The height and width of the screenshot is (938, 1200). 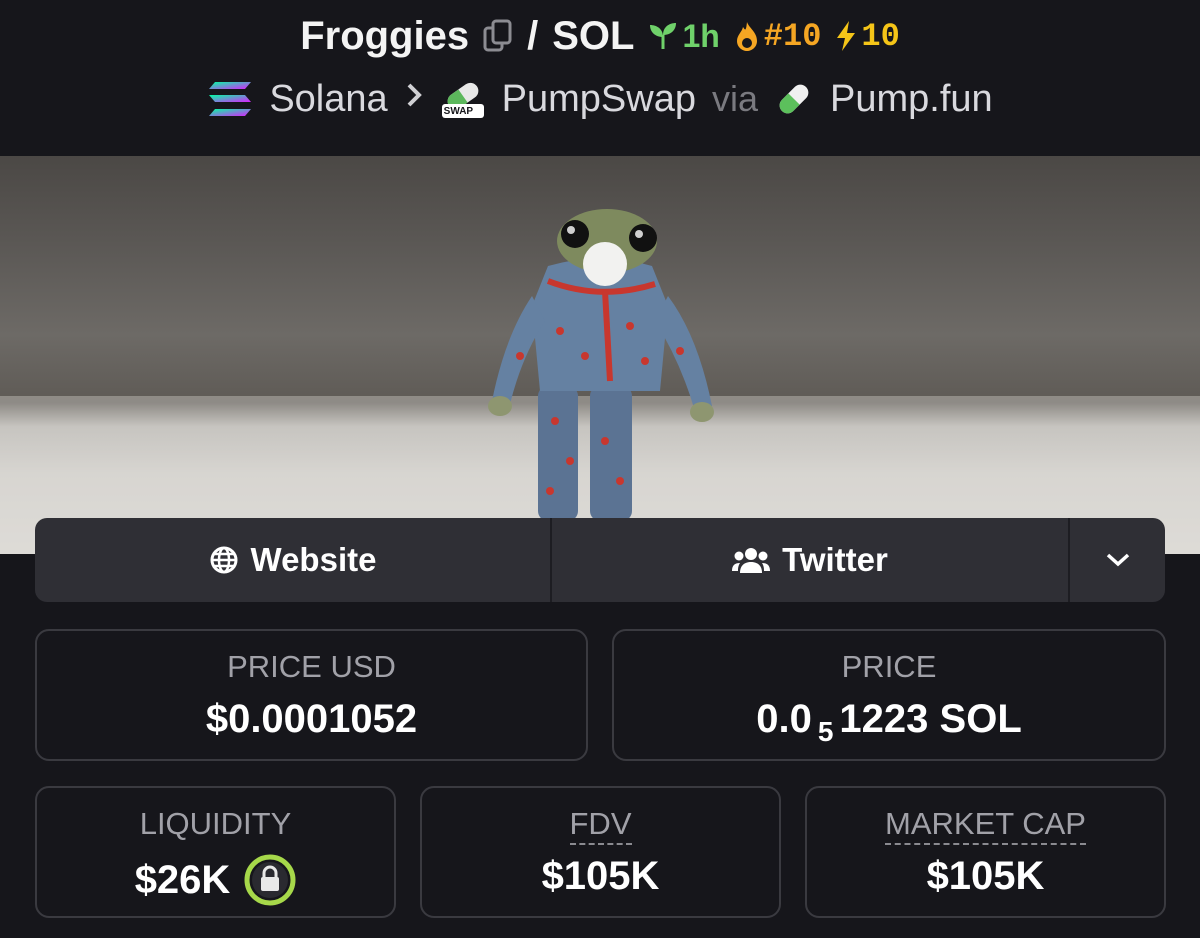 What do you see at coordinates (889, 666) in the screenshot?
I see `price-native-label: PRICE` at bounding box center [889, 666].